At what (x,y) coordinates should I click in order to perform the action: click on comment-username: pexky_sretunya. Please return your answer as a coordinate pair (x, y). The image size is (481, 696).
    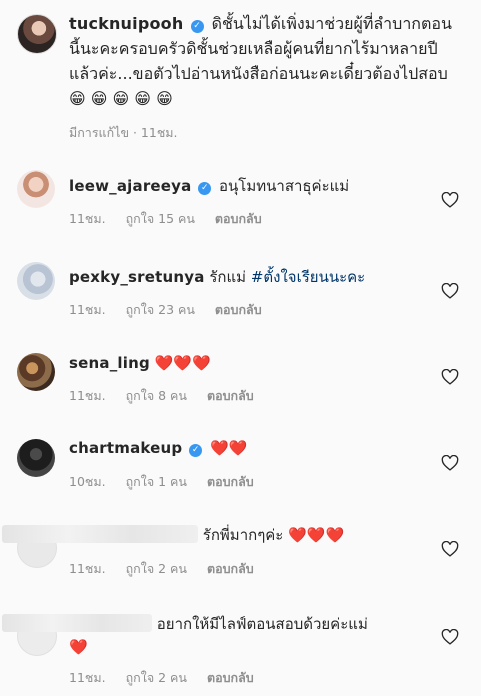
    Looking at the image, I should click on (137, 277).